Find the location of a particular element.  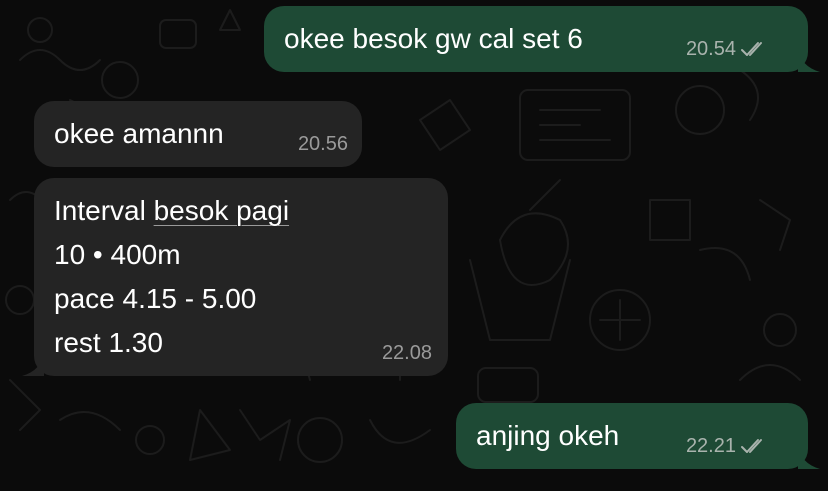

message-meta: 20.54 is located at coordinates (727, 49).